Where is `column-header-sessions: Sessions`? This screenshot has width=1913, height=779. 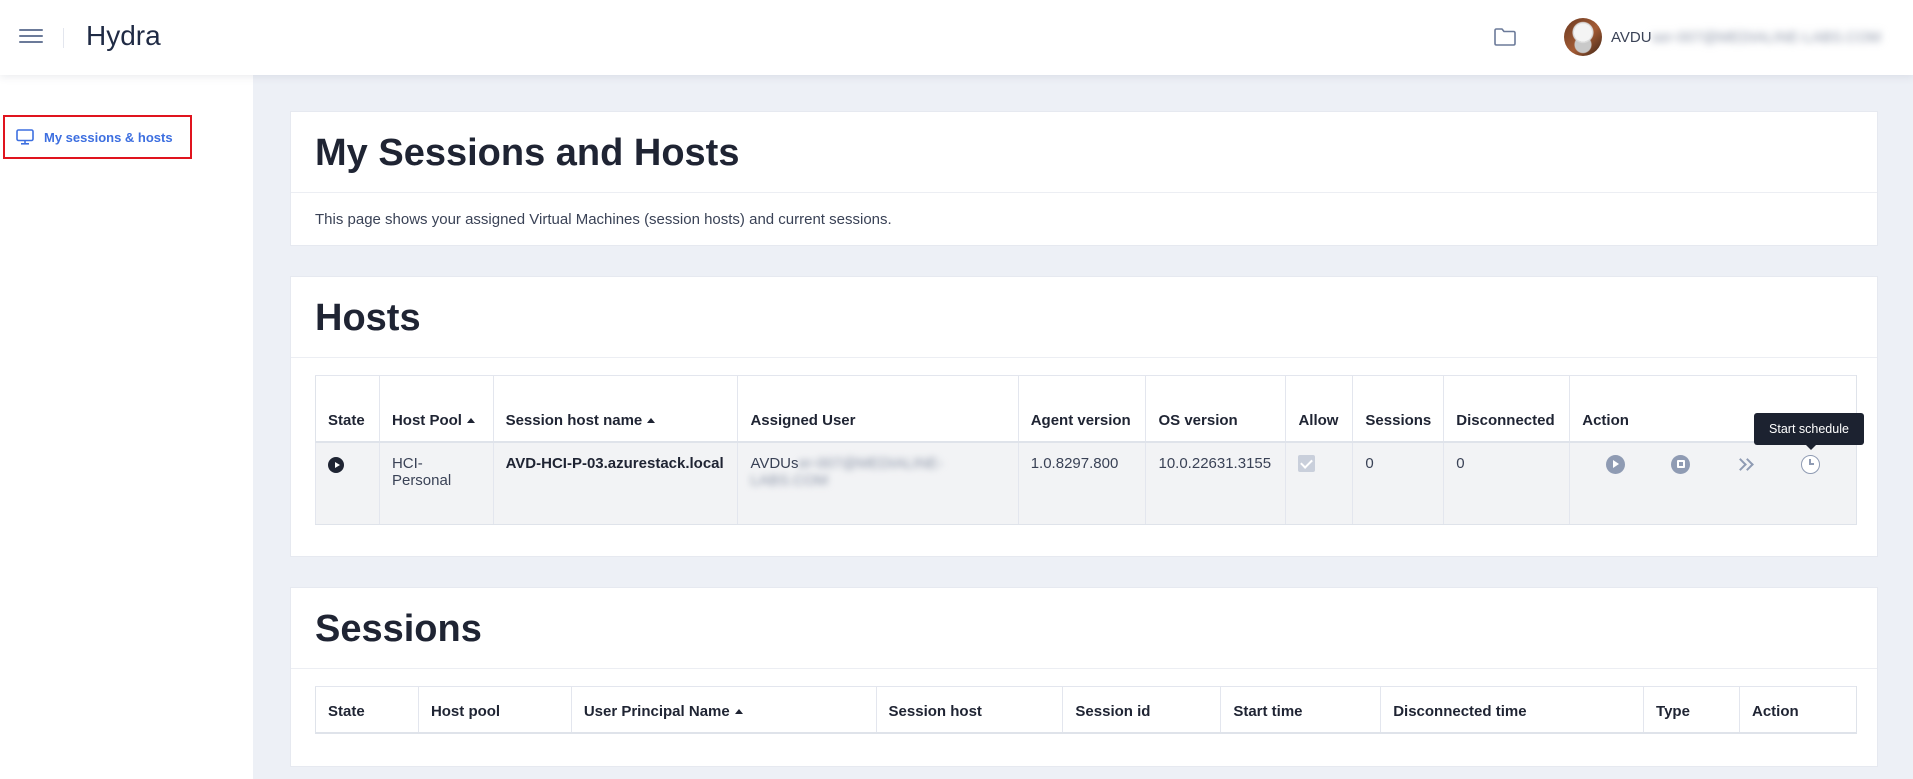 column-header-sessions: Sessions is located at coordinates (1398, 409).